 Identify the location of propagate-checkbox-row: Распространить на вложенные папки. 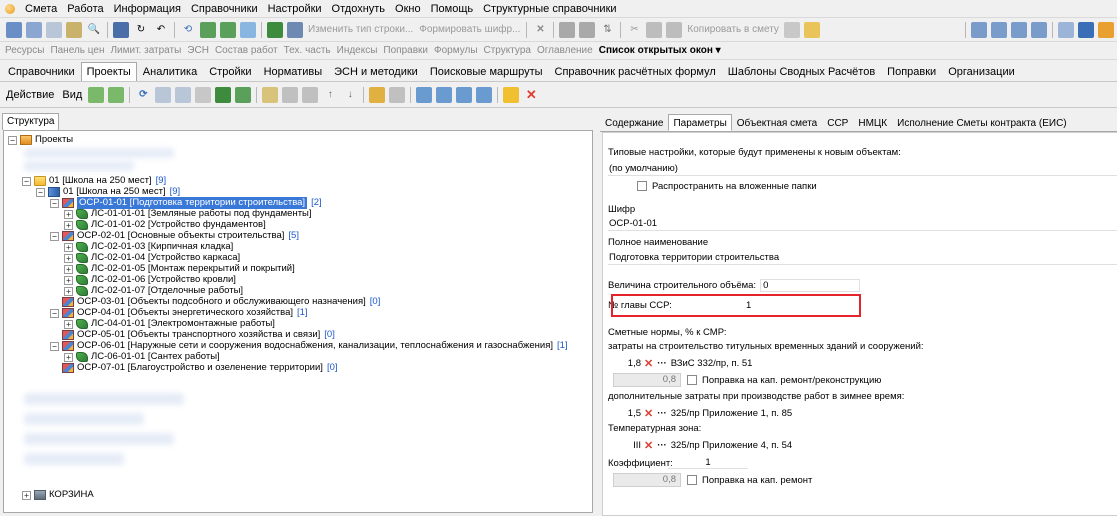
(727, 186).